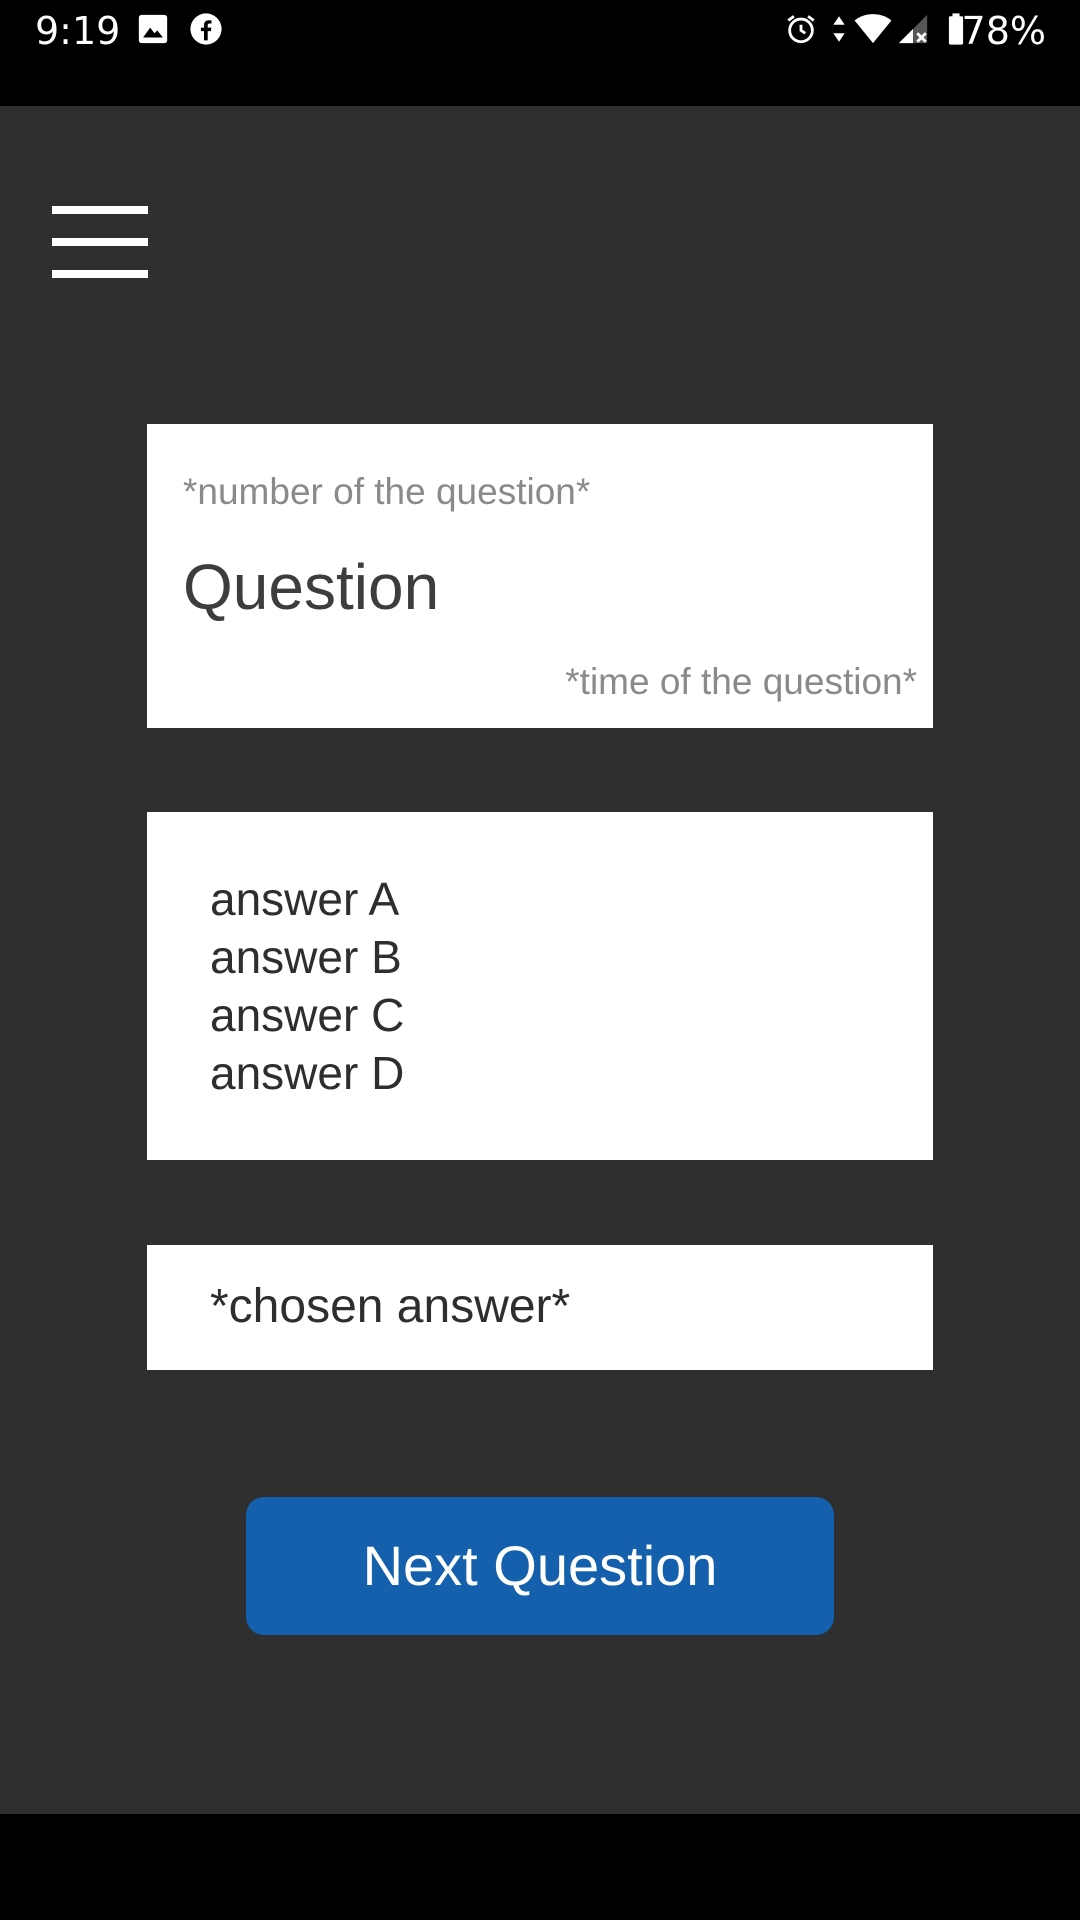 The image size is (1080, 1920). Describe the element at coordinates (801, 29) in the screenshot. I see `alarm-icon` at that location.